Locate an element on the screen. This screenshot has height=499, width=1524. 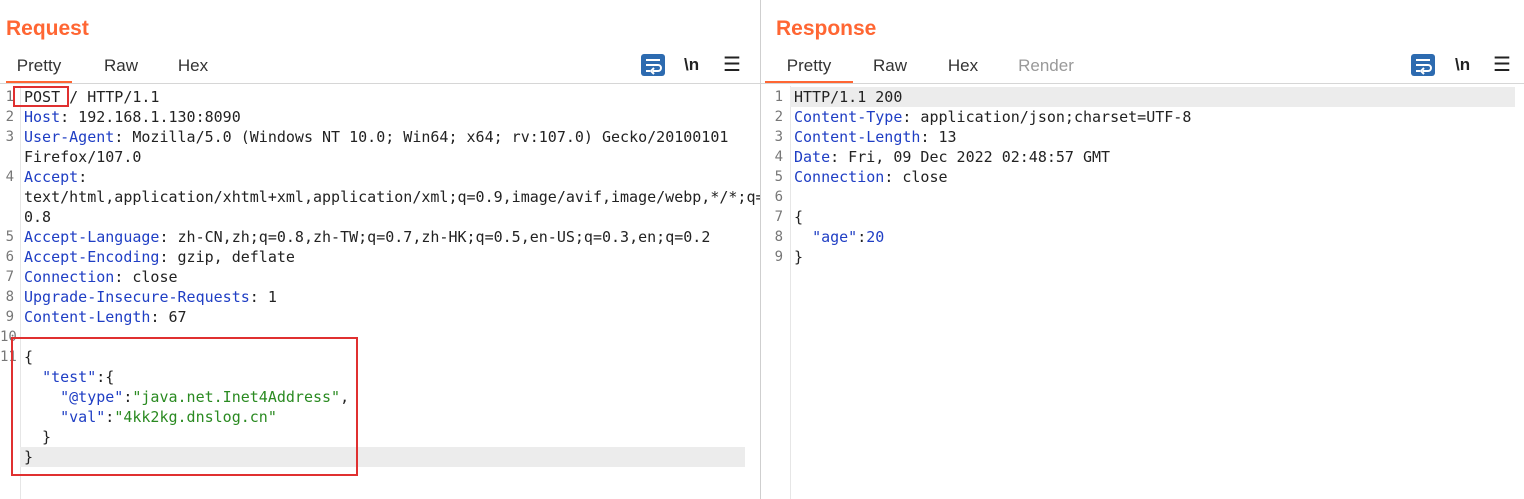
line-content: Firefox/107.0 is located at coordinates (82, 157).